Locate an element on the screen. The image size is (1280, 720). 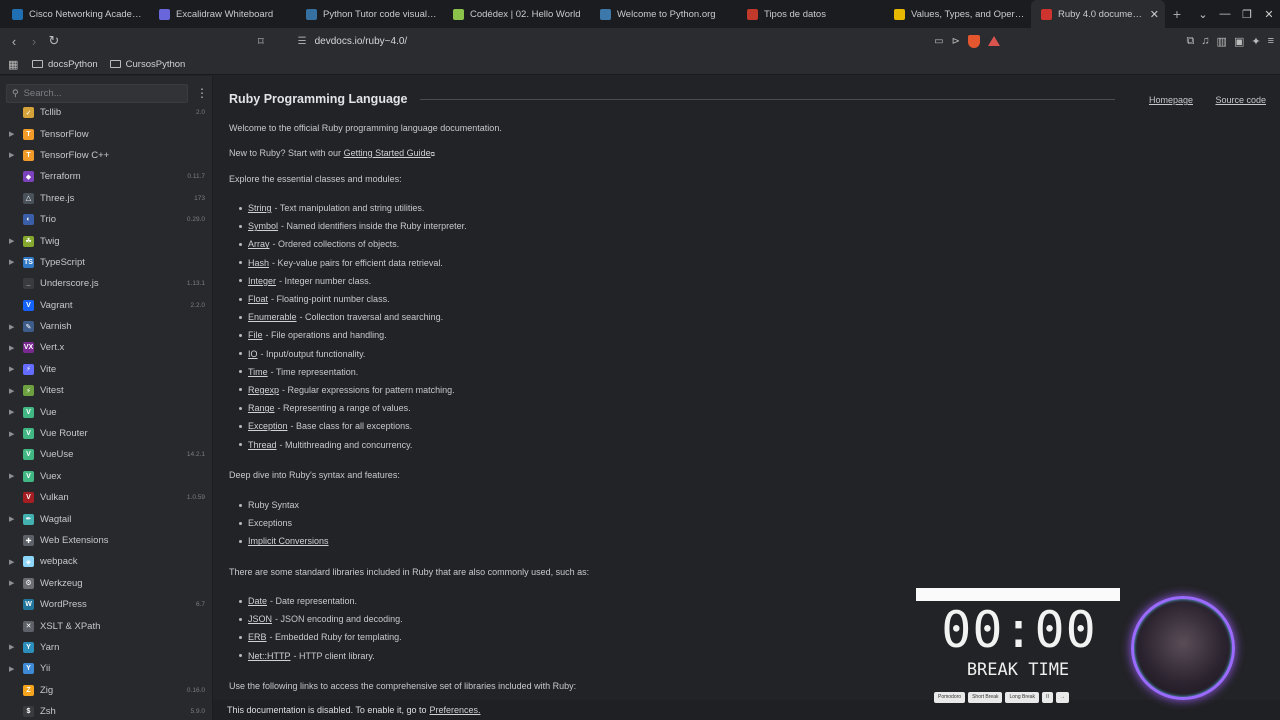
class-link: String is located at coordinates (260, 208).